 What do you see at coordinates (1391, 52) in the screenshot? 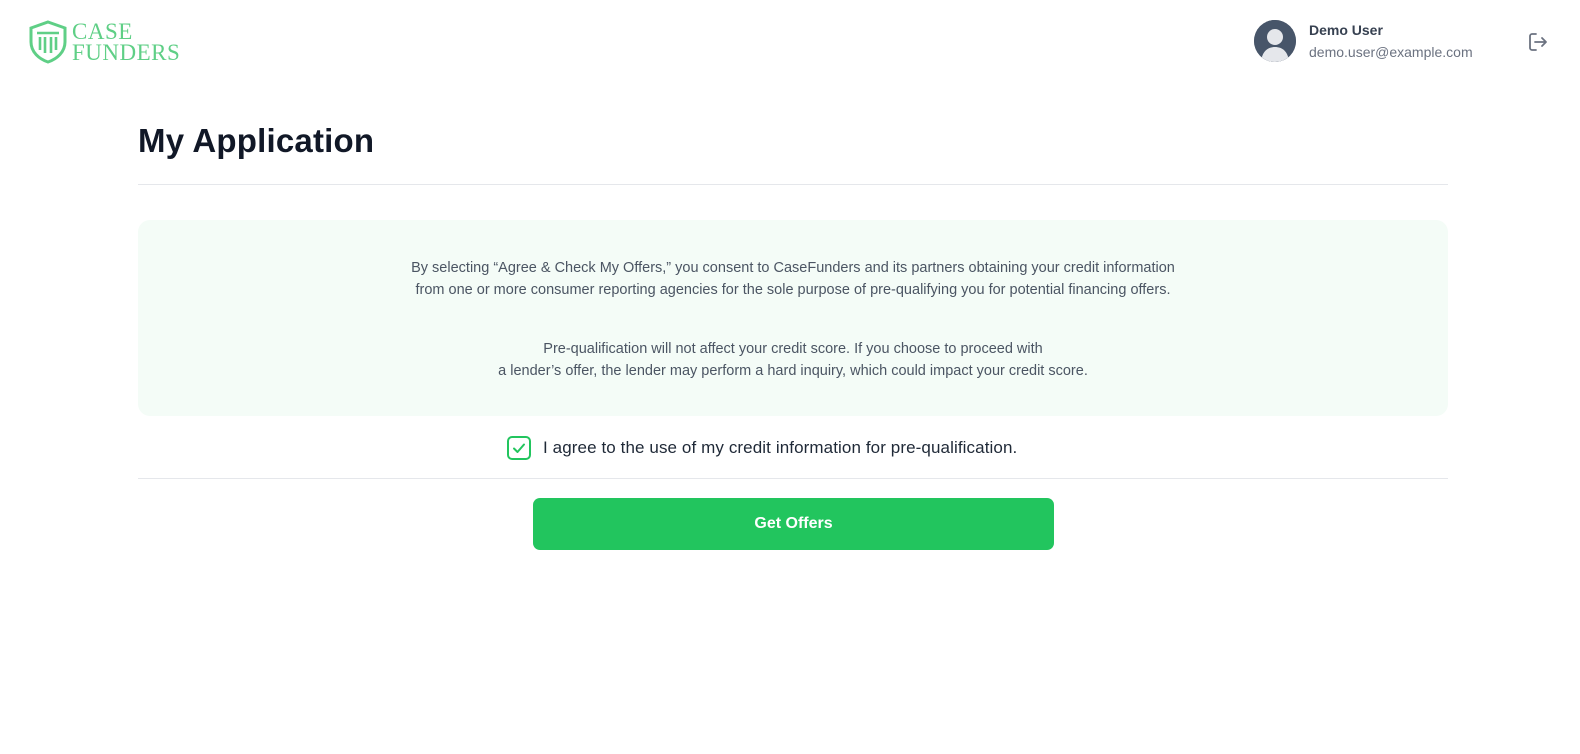
I see `user-email: demo.user@example.com` at bounding box center [1391, 52].